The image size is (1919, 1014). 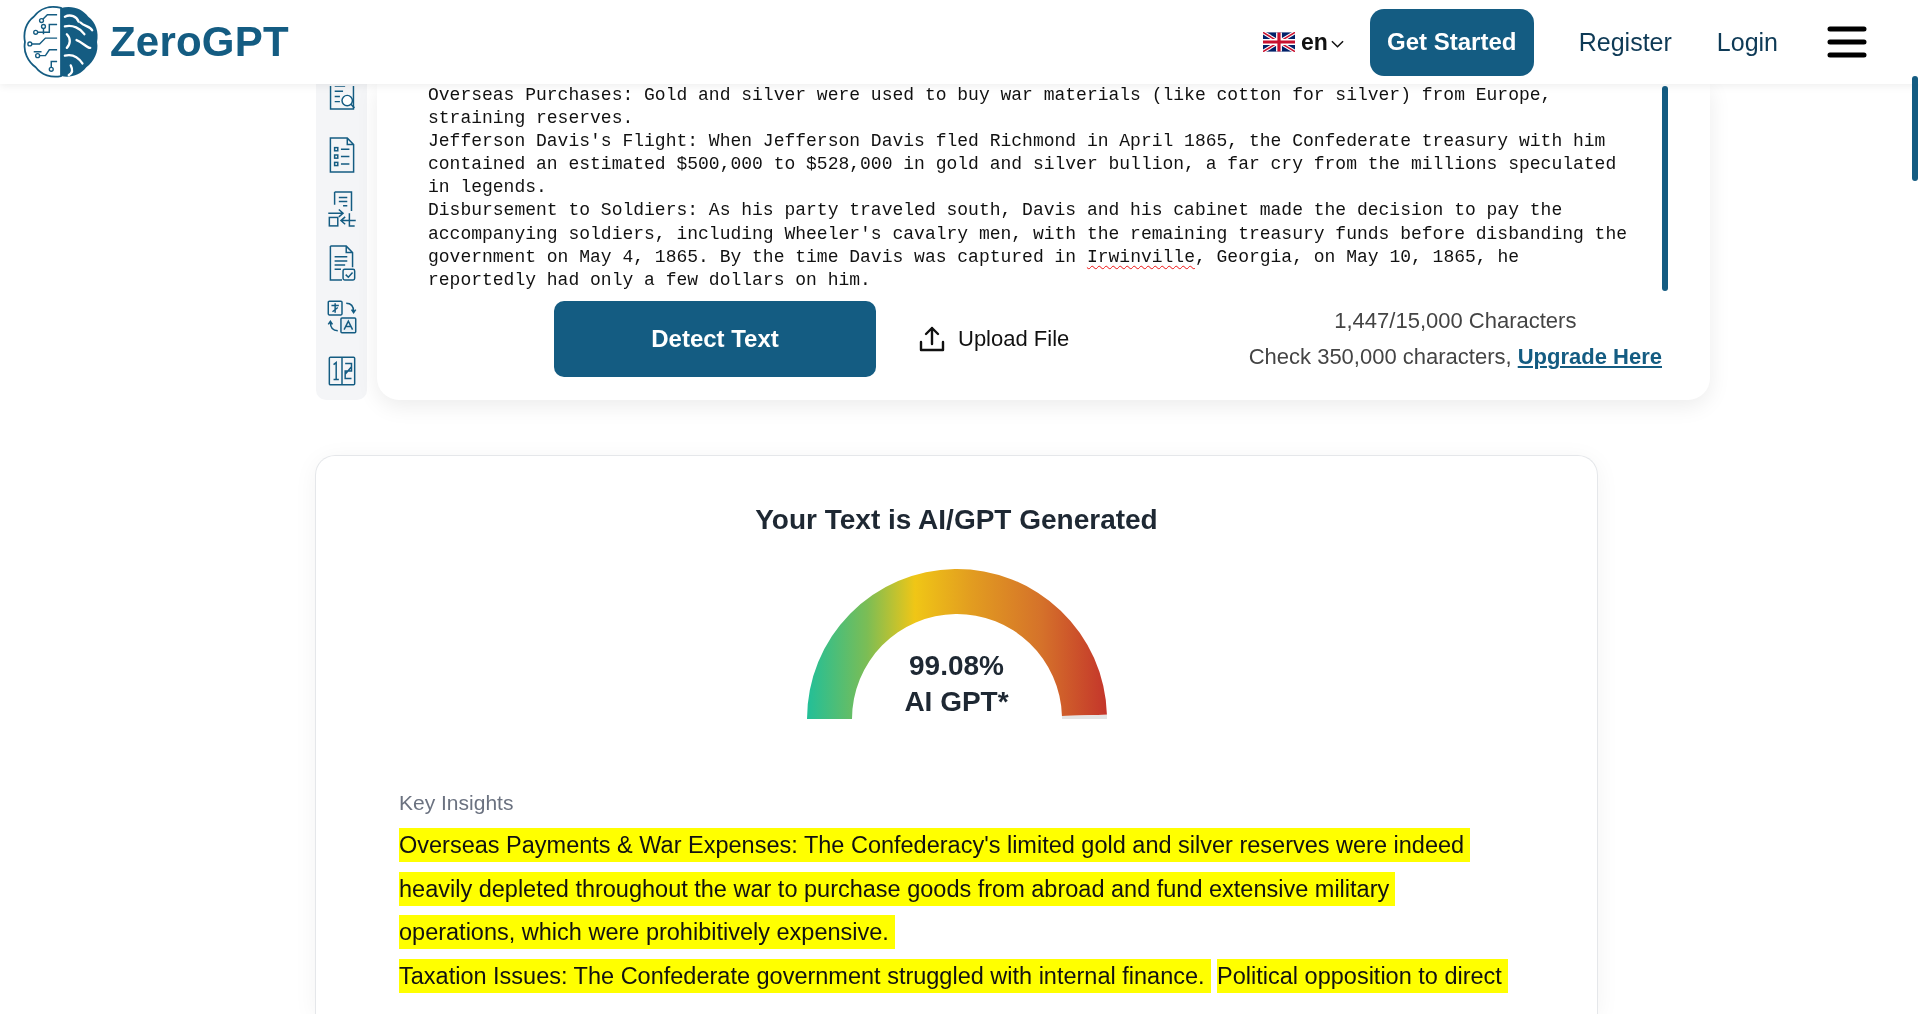 What do you see at coordinates (1278, 42) in the screenshot?
I see `uk-flag-icon` at bounding box center [1278, 42].